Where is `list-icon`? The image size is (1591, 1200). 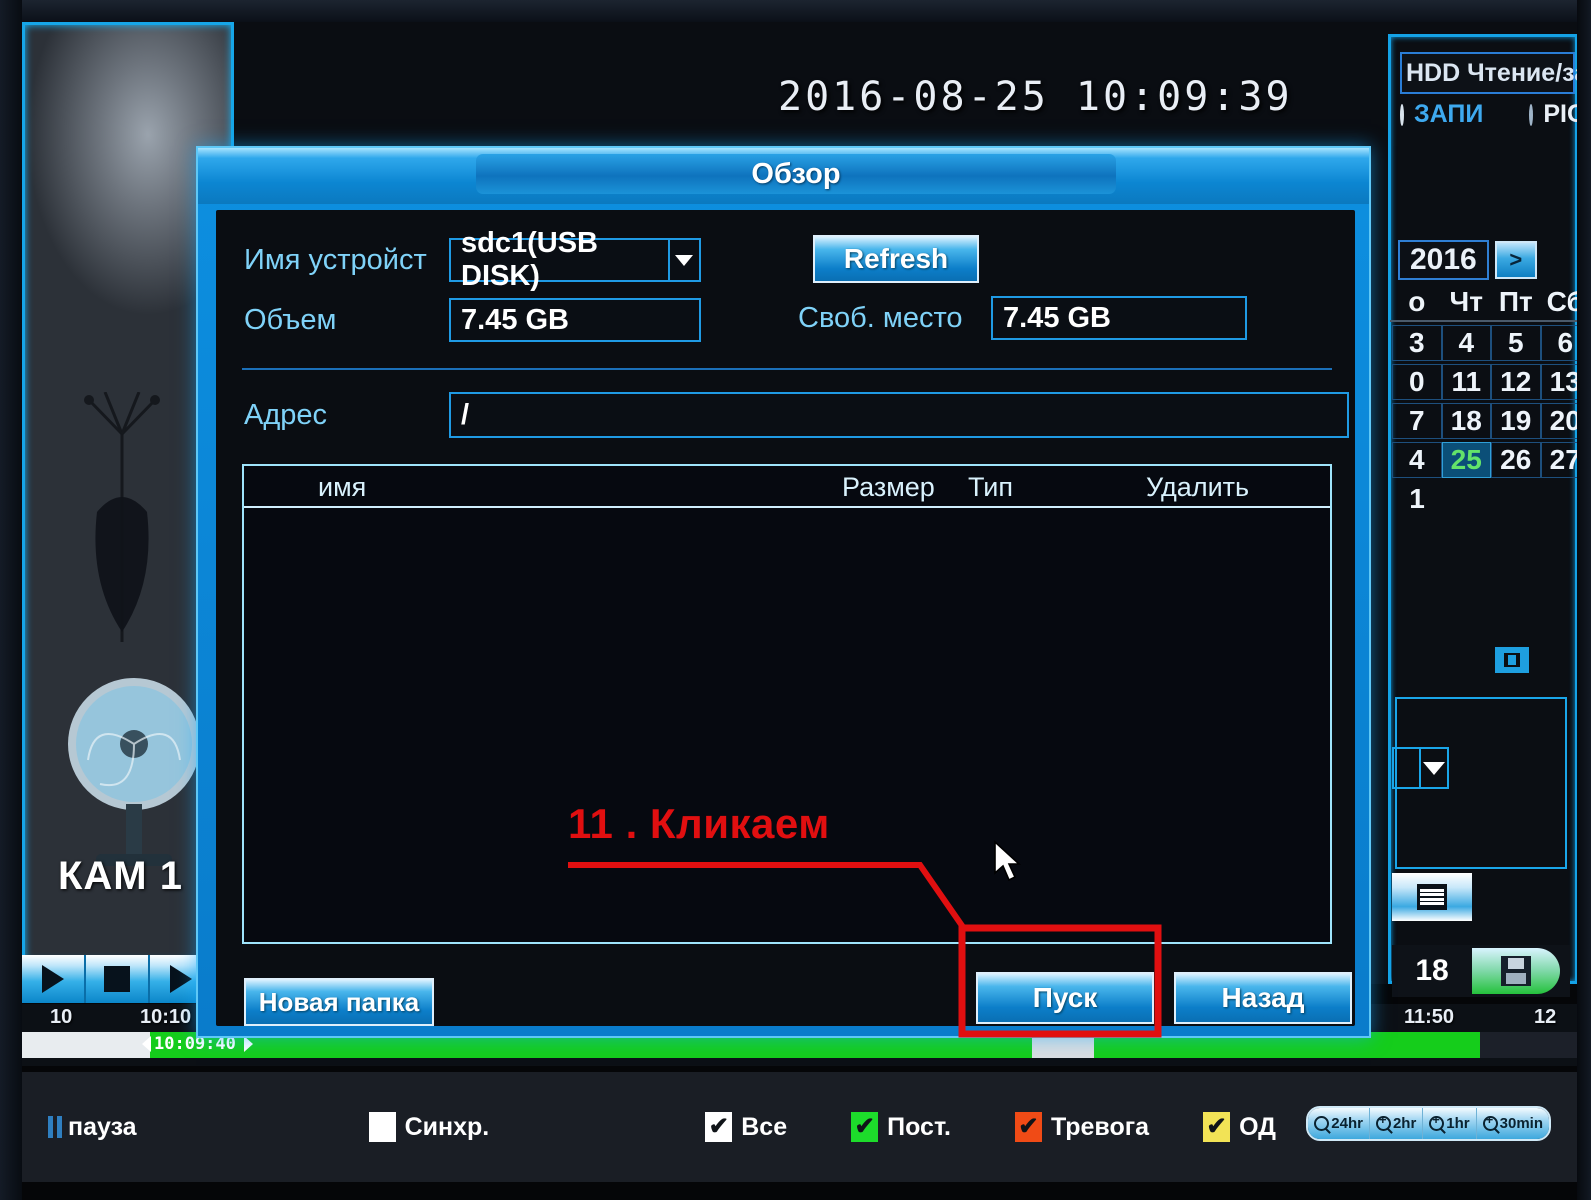 list-icon is located at coordinates (1432, 897).